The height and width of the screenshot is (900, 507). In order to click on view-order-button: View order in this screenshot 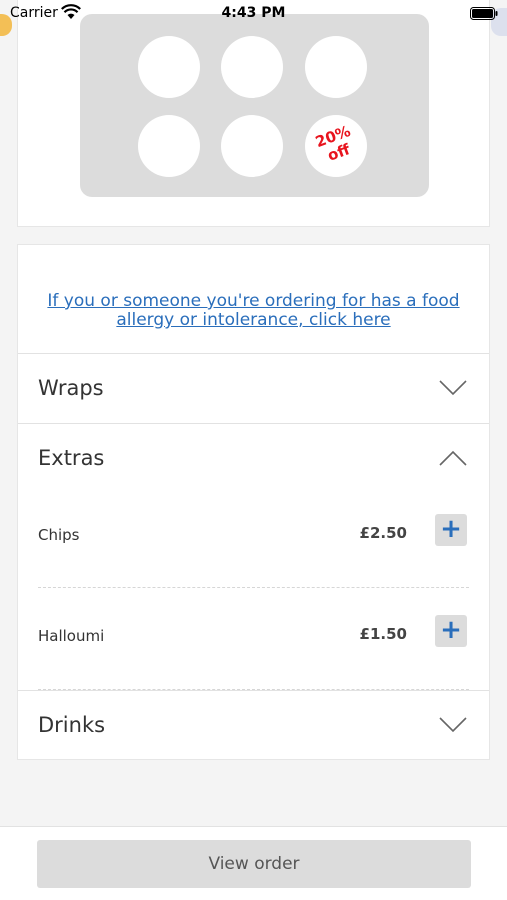, I will do `click(254, 864)`.